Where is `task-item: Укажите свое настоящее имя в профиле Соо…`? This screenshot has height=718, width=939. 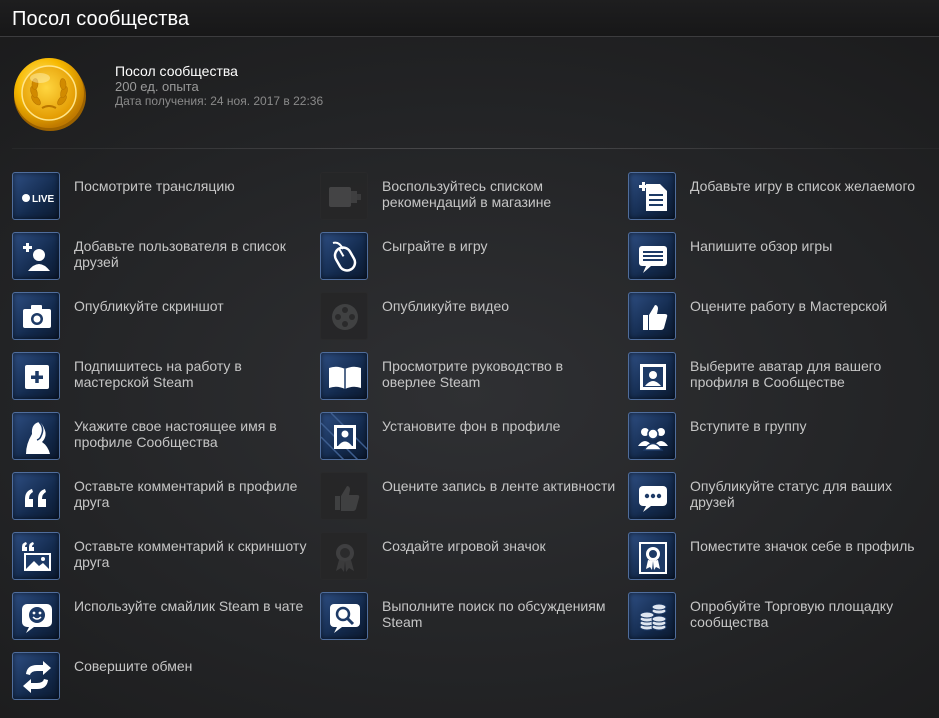
task-item: Укажите свое настоящее имя в профиле Соо… is located at coordinates (162, 437).